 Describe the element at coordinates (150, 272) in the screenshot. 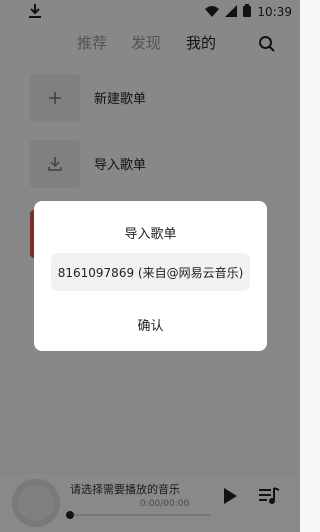

I see `playlist-id-field: 8161097869 (来自@网易云音乐)` at that location.